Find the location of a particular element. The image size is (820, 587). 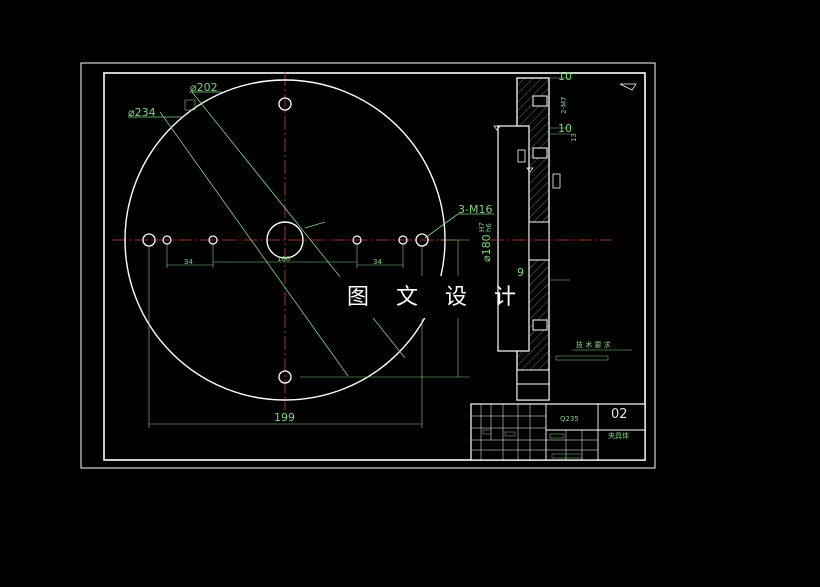

title-drawing-no: 02 is located at coordinates (619, 414).